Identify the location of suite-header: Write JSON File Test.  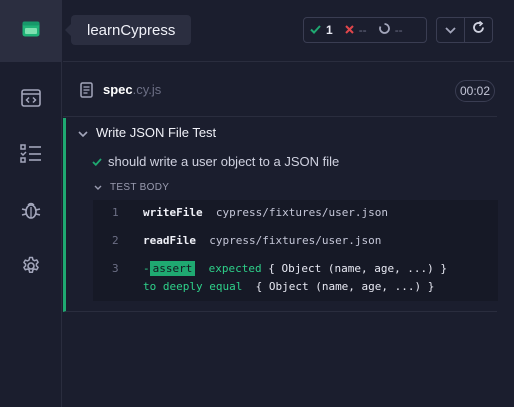
(147, 132).